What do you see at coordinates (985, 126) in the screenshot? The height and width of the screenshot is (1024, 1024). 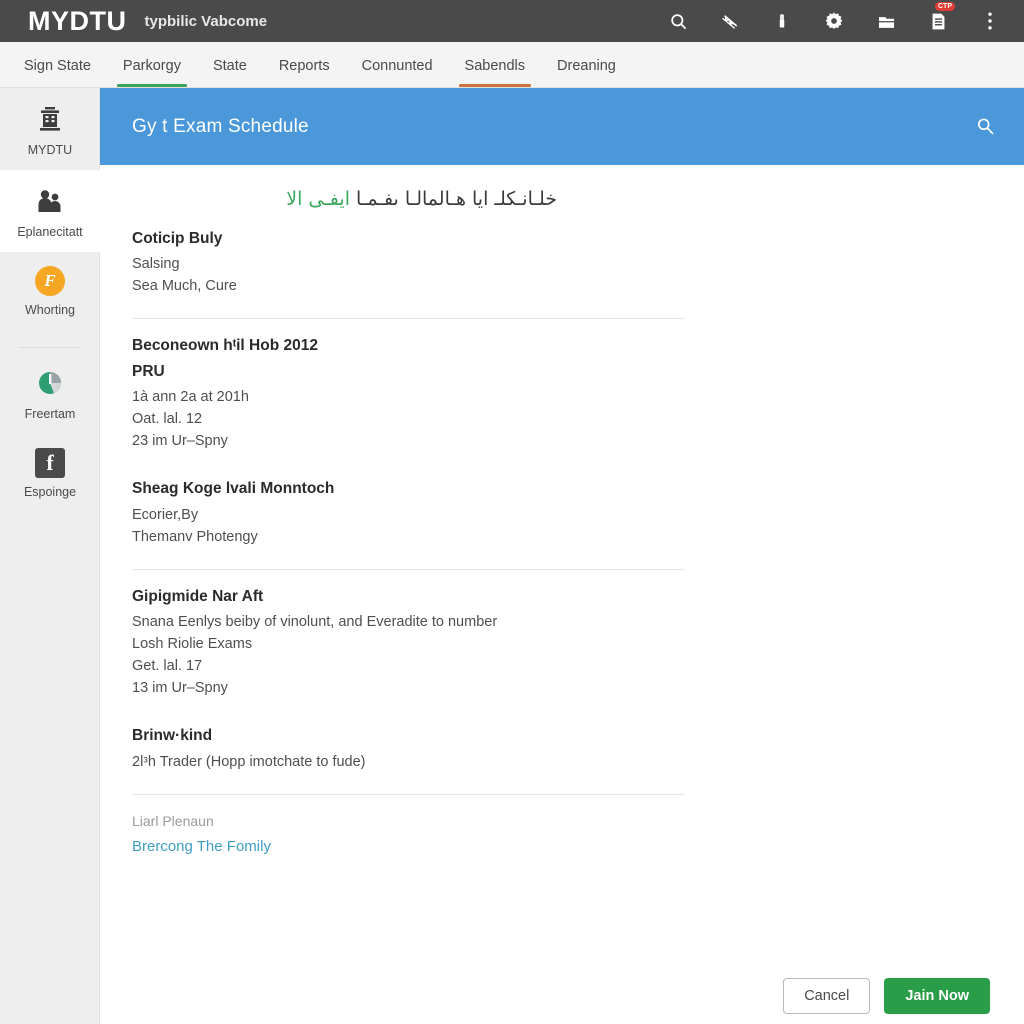 I see `page-search-icon` at bounding box center [985, 126].